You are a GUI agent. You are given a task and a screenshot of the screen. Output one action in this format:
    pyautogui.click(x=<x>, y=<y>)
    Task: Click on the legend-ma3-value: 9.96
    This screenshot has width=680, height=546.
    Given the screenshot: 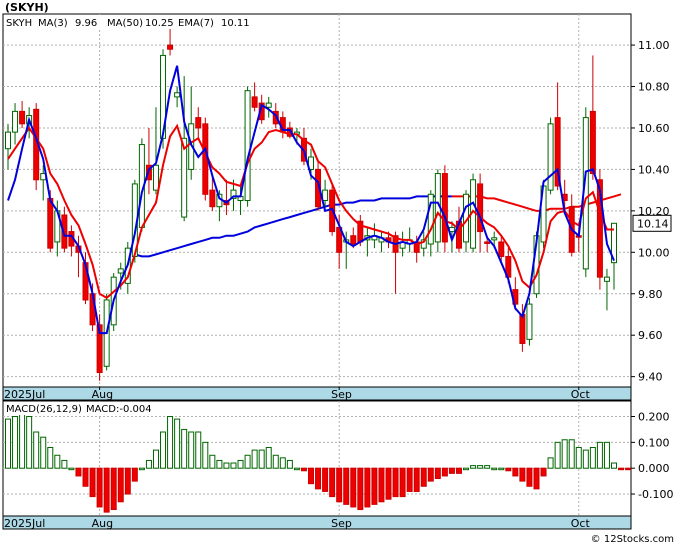 What is the action you would take?
    pyautogui.click(x=86, y=23)
    